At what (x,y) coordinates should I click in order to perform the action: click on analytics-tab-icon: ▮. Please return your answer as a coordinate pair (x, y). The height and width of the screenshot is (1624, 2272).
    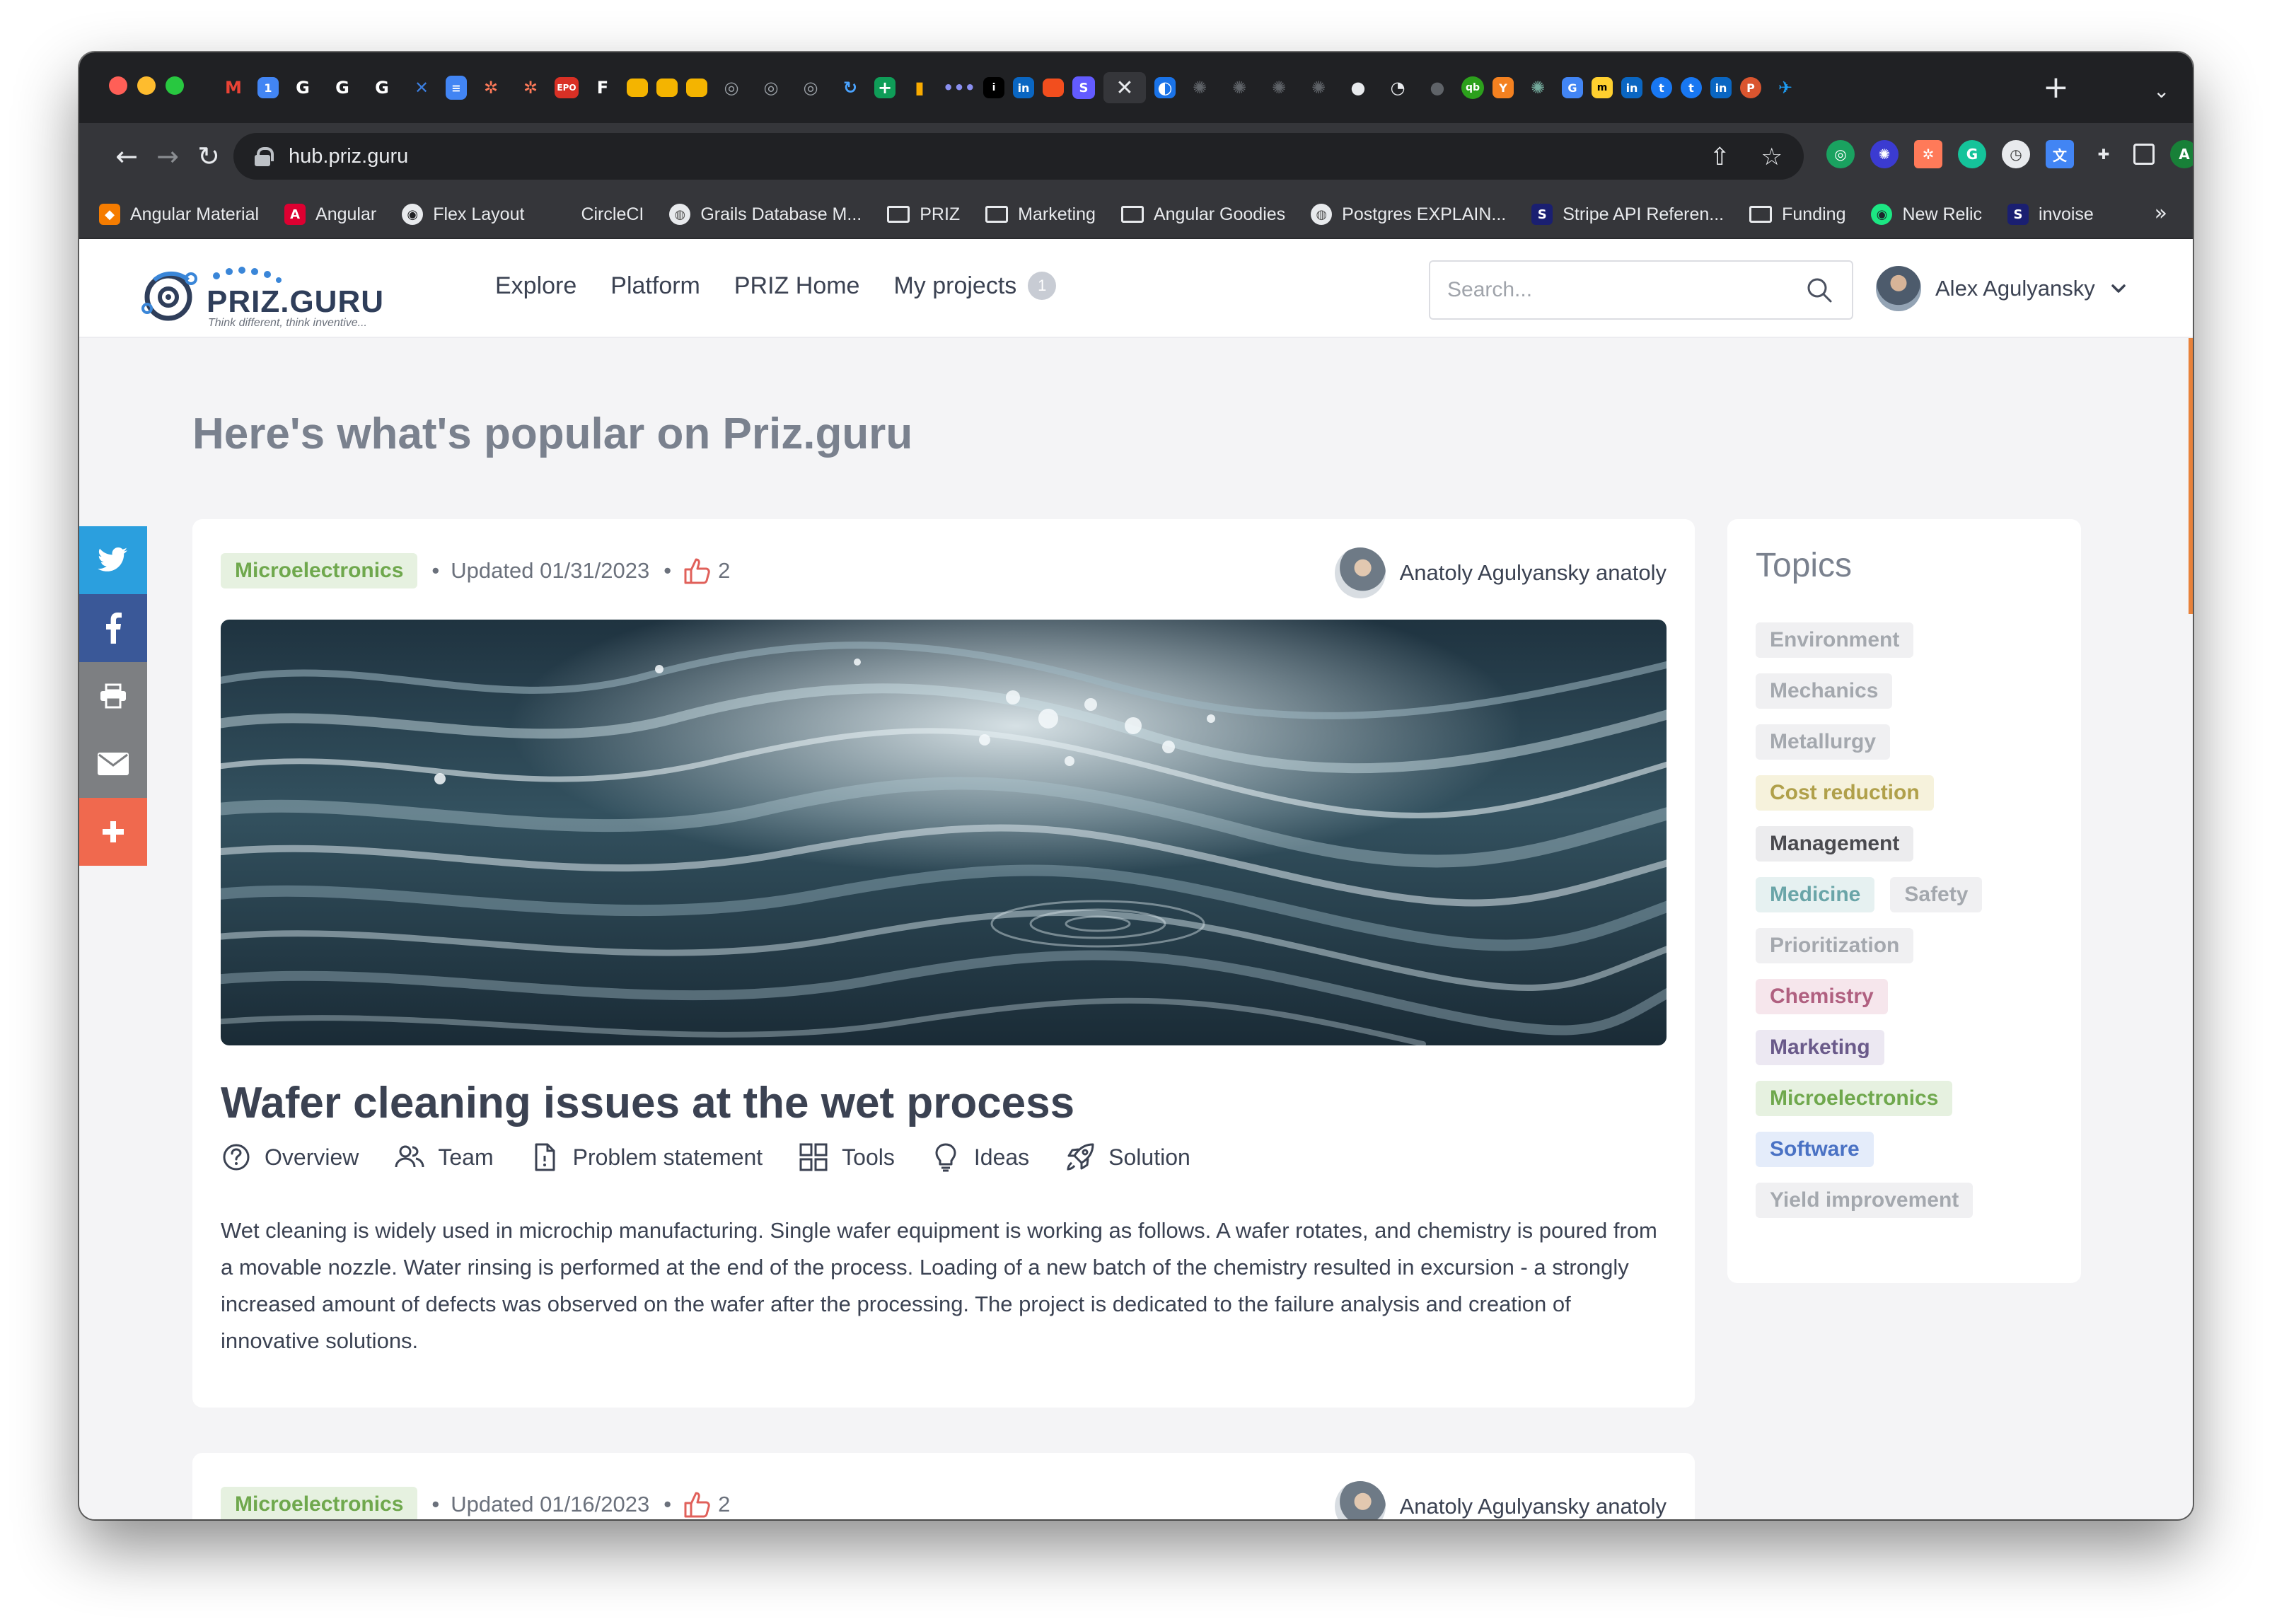
    Looking at the image, I should click on (920, 87).